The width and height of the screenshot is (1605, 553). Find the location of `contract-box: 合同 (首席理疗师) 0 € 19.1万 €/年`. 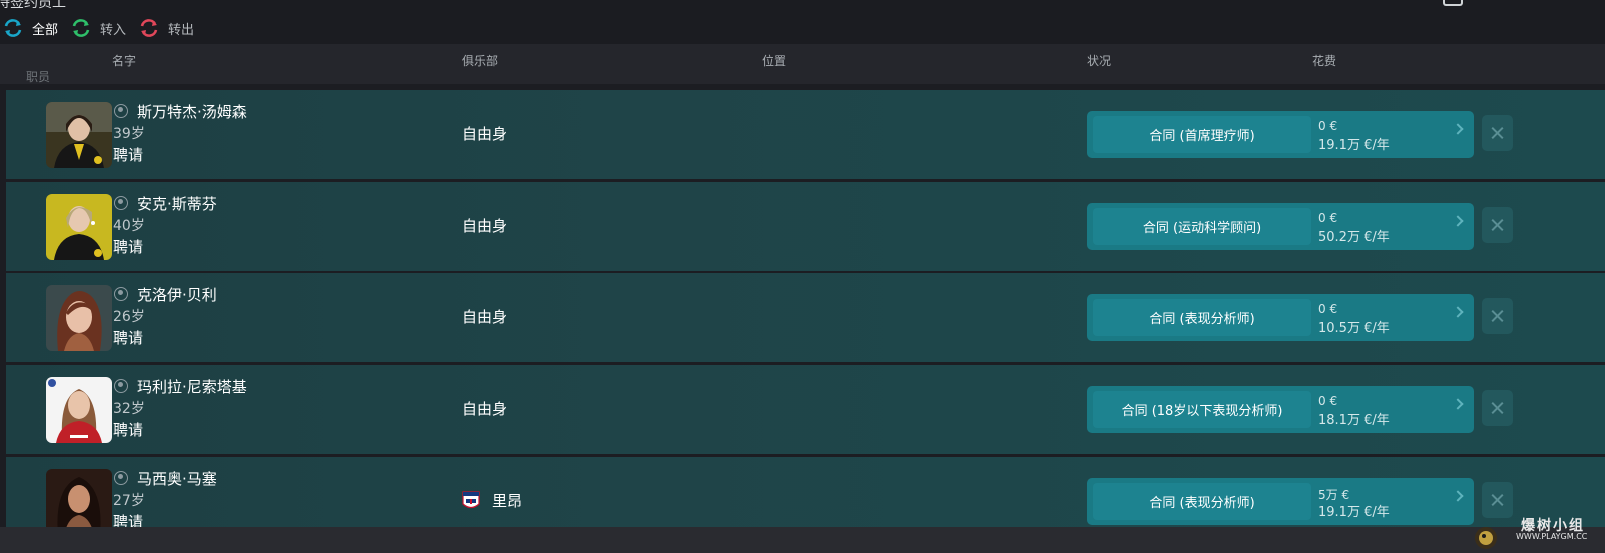

contract-box: 合同 (首席理疗师) 0 € 19.1万 €/年 is located at coordinates (1280, 134).